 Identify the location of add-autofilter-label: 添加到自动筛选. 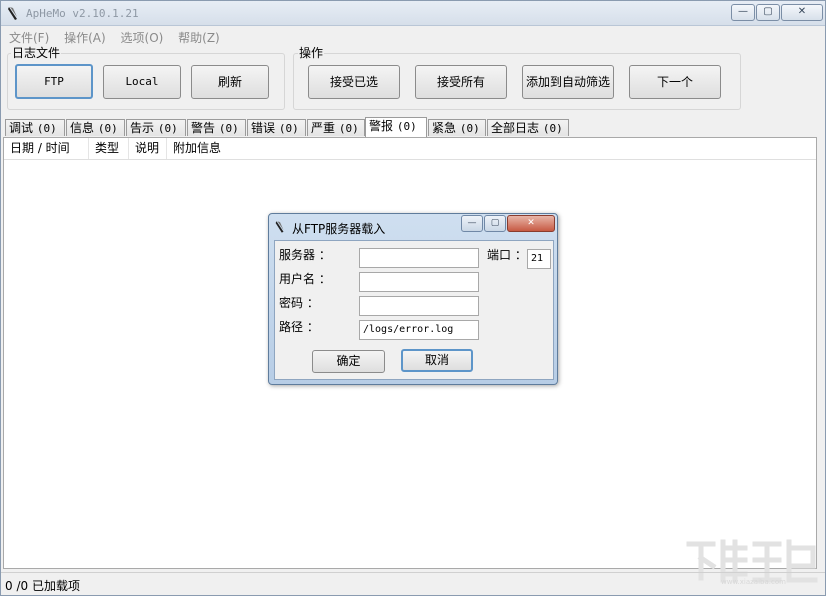
(567, 82).